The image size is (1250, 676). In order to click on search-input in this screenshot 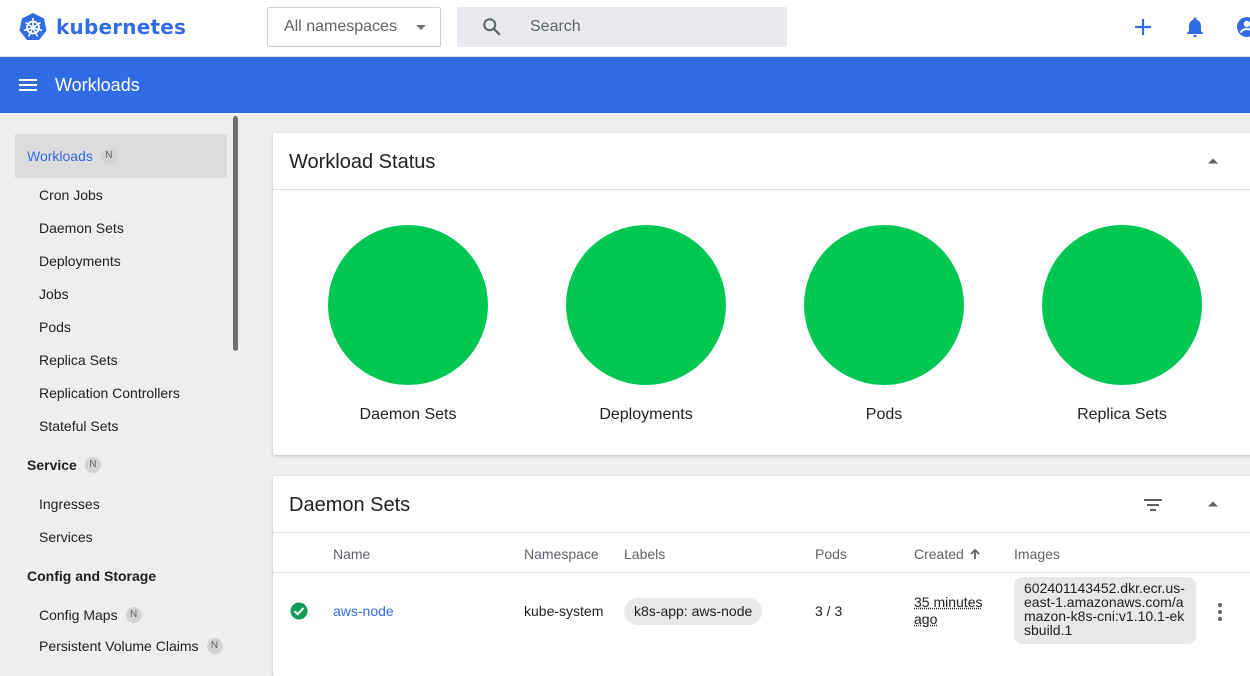, I will do `click(650, 27)`.